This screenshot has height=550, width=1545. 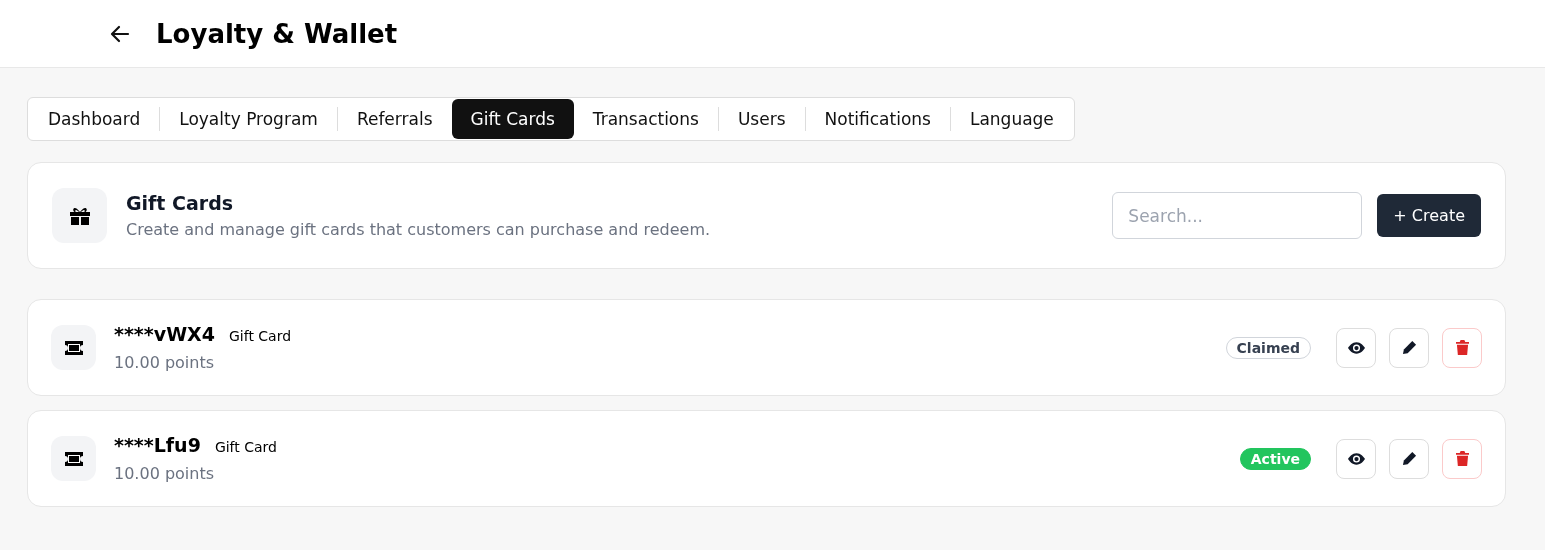 What do you see at coordinates (180, 203) in the screenshot?
I see `section-title: Gift Cards` at bounding box center [180, 203].